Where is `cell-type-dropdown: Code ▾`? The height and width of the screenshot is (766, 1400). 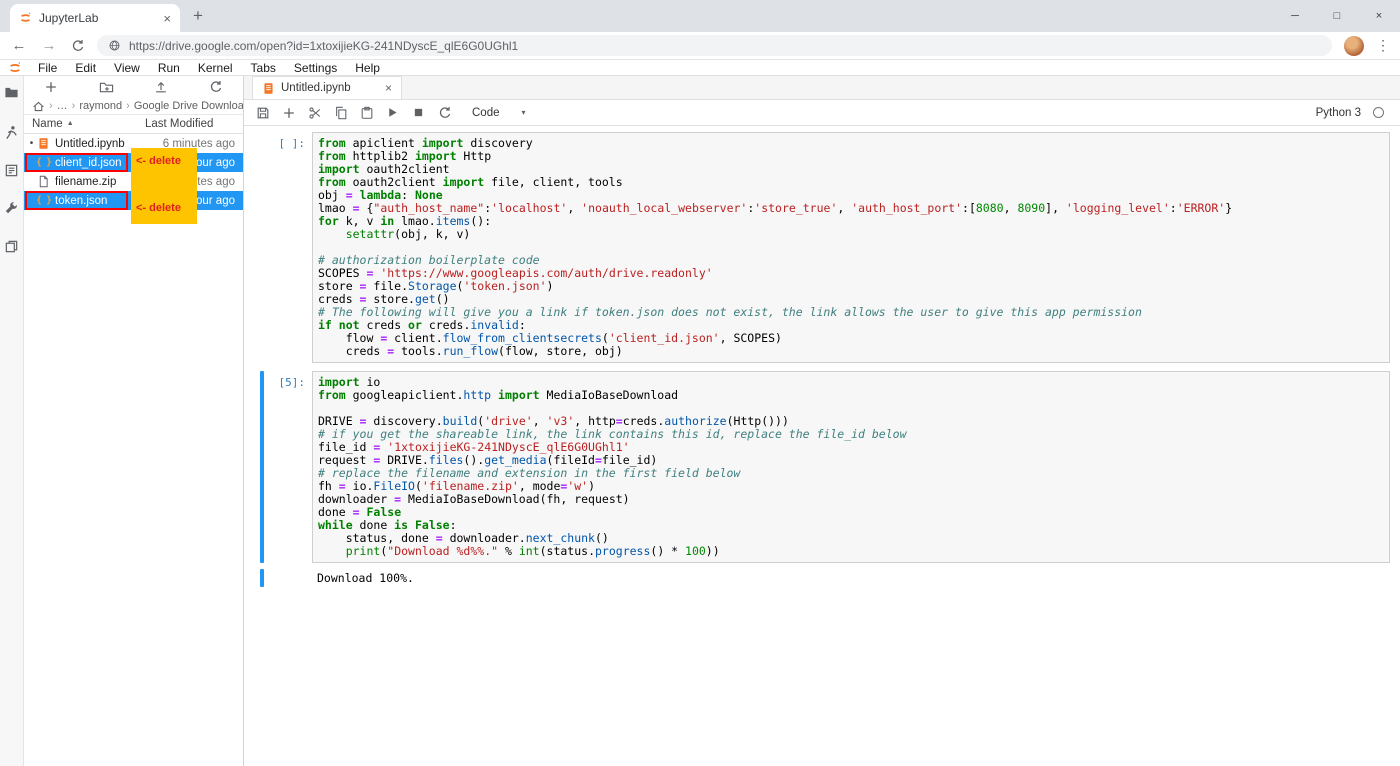 cell-type-dropdown: Code ▾ is located at coordinates (499, 113).